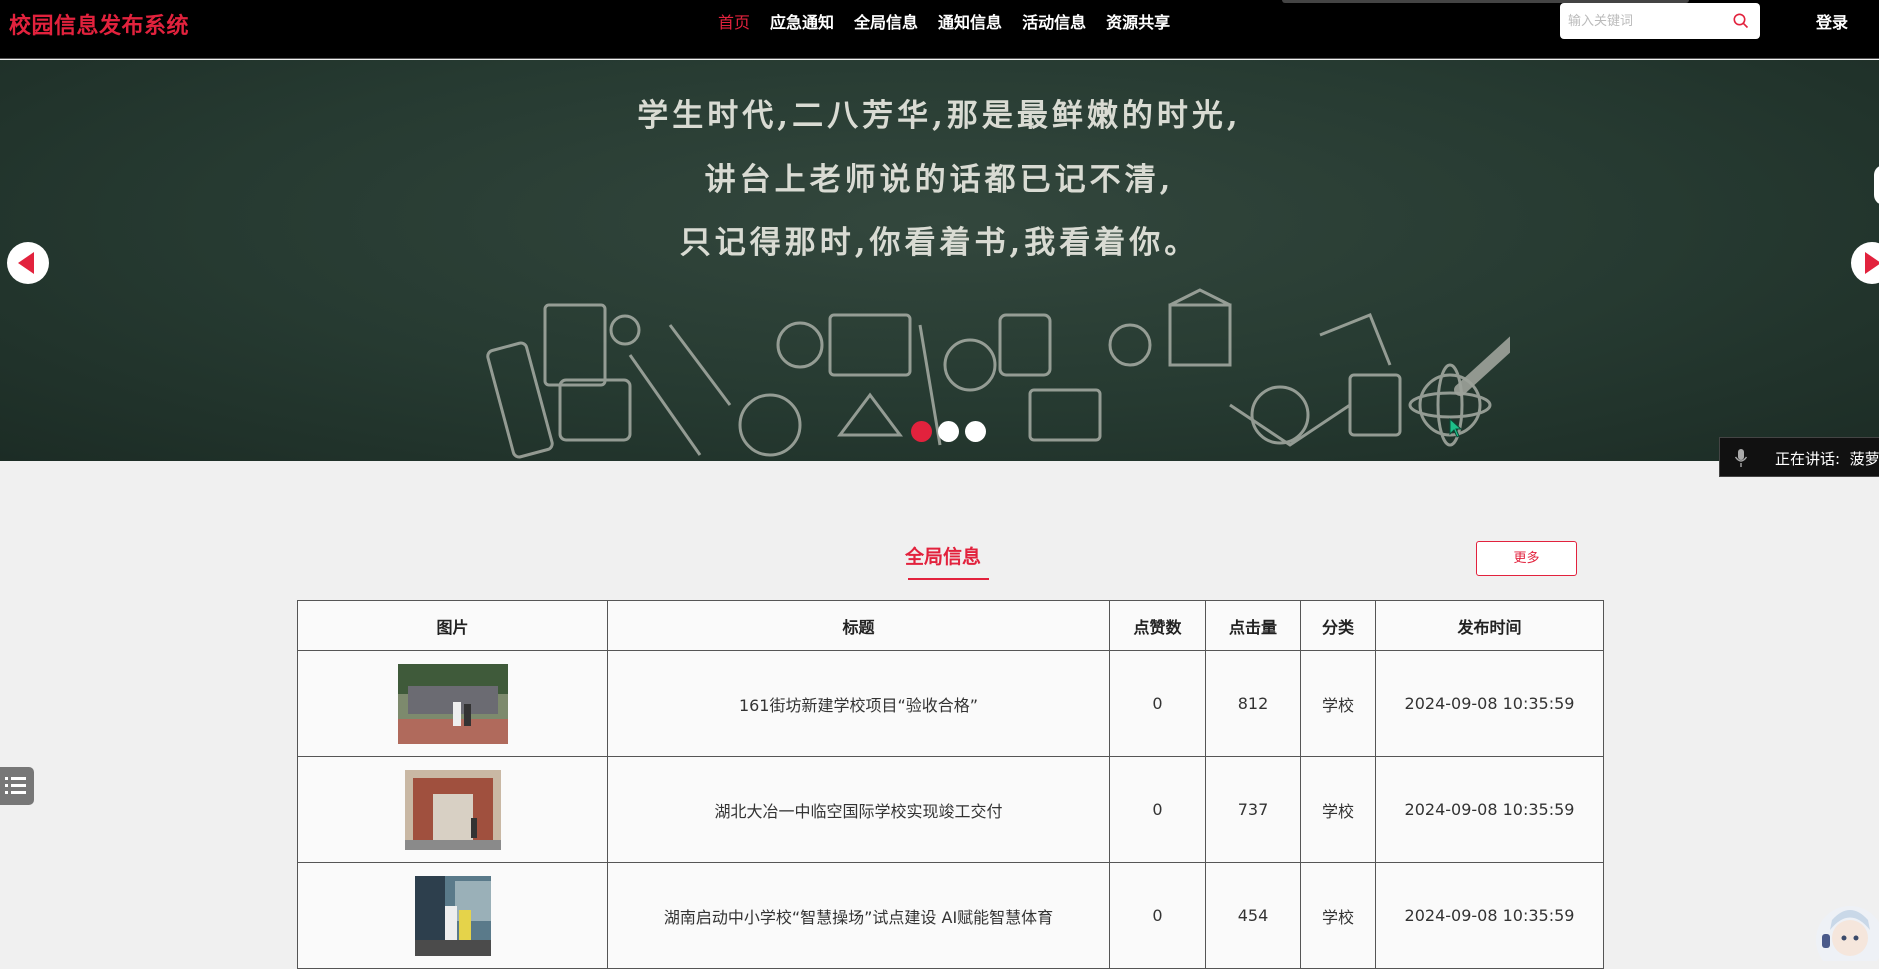 This screenshot has width=1879, height=969. What do you see at coordinates (1253, 915) in the screenshot?
I see `row-clicks: 454` at bounding box center [1253, 915].